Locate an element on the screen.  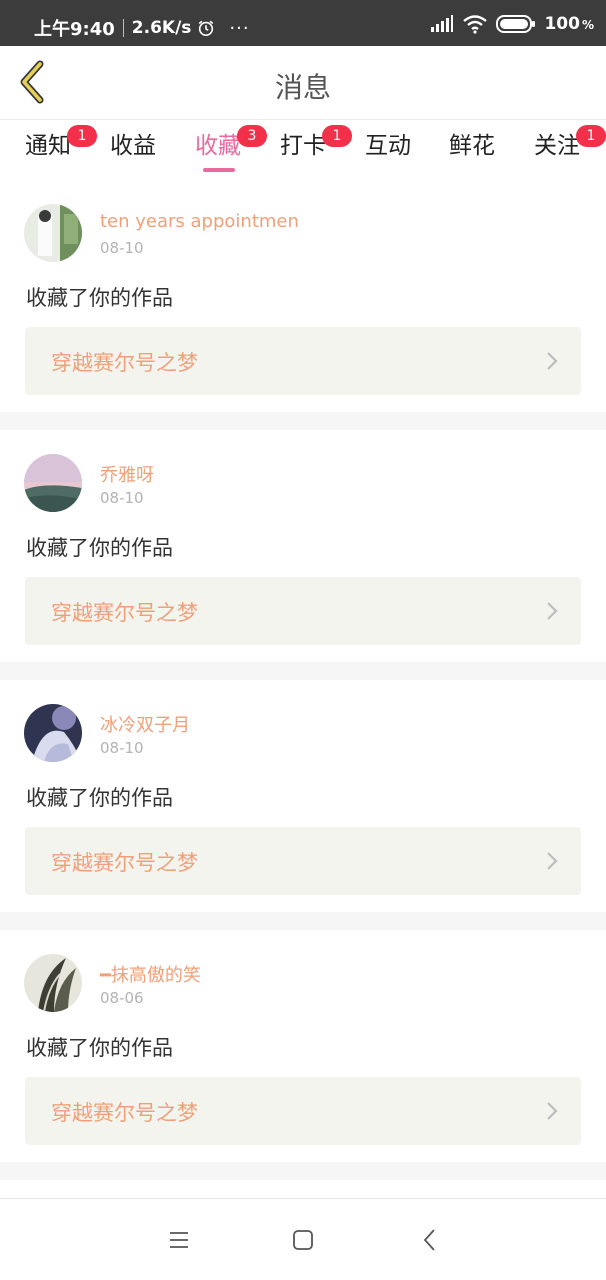
tab-notify: 通知 1 is located at coordinates (61, 150).